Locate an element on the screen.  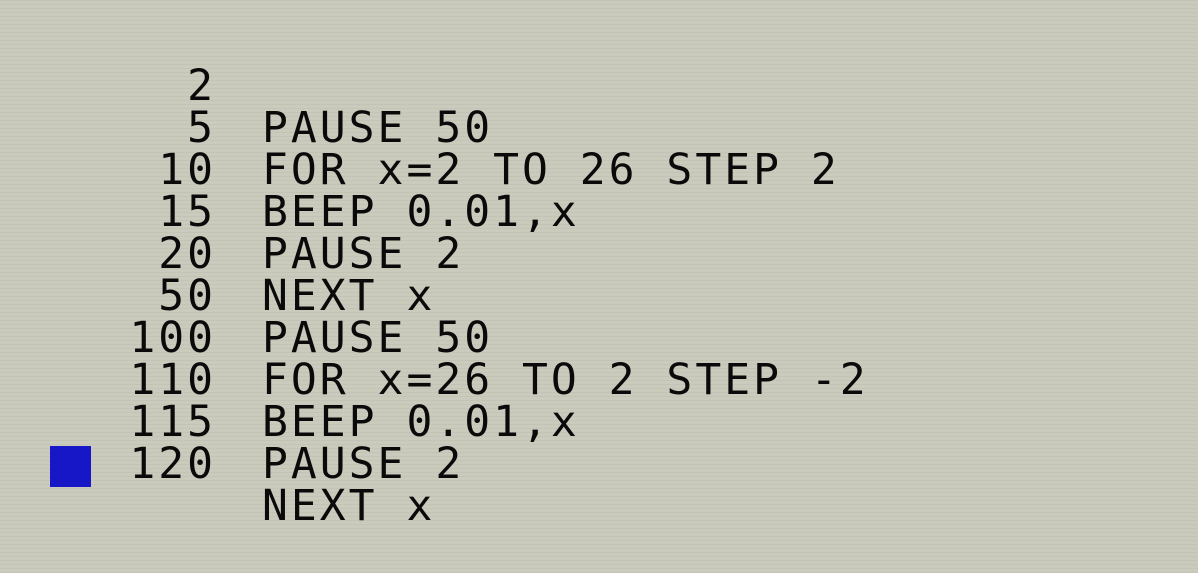
input-cursor is located at coordinates (70, 466).